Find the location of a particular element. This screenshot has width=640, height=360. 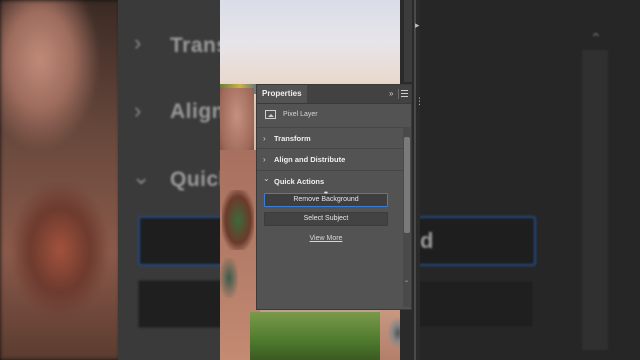

select-subject-button: Select Subject is located at coordinates (326, 219).